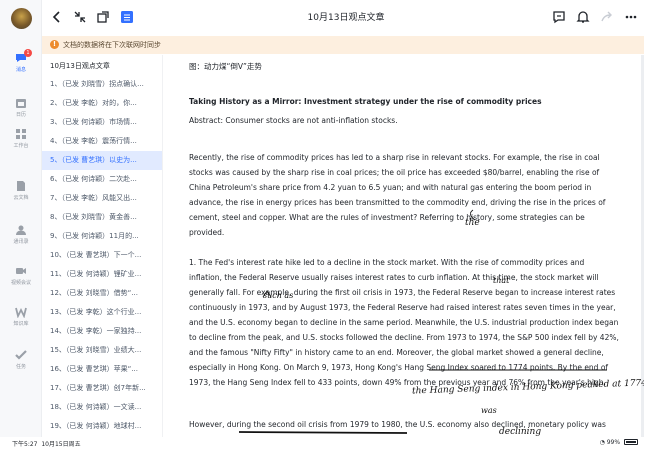 This screenshot has height=455, width=650. What do you see at coordinates (559, 17) in the screenshot?
I see `comment-icon` at bounding box center [559, 17].